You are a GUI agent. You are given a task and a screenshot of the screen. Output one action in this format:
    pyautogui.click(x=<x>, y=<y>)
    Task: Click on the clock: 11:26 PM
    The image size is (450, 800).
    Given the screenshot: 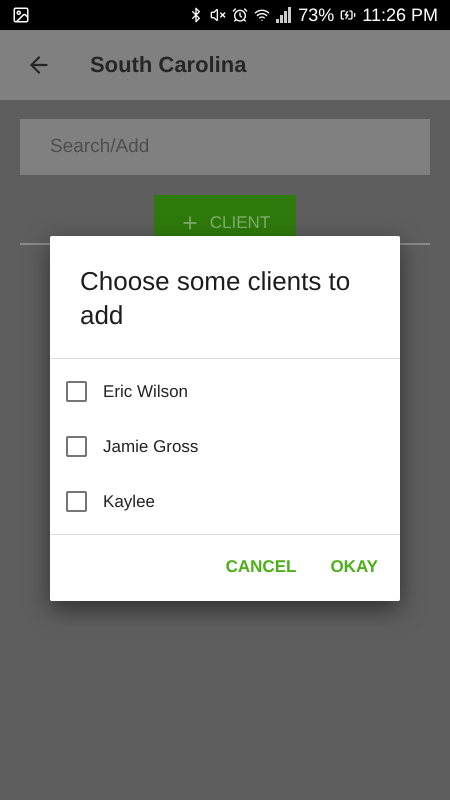 What is the action you would take?
    pyautogui.click(x=400, y=15)
    